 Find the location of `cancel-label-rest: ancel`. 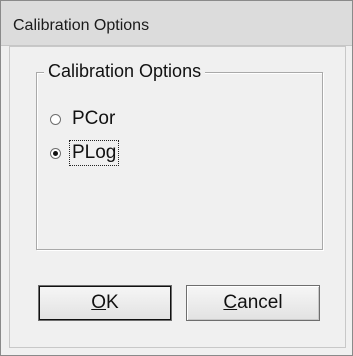

cancel-label-rest: ancel is located at coordinates (260, 302).